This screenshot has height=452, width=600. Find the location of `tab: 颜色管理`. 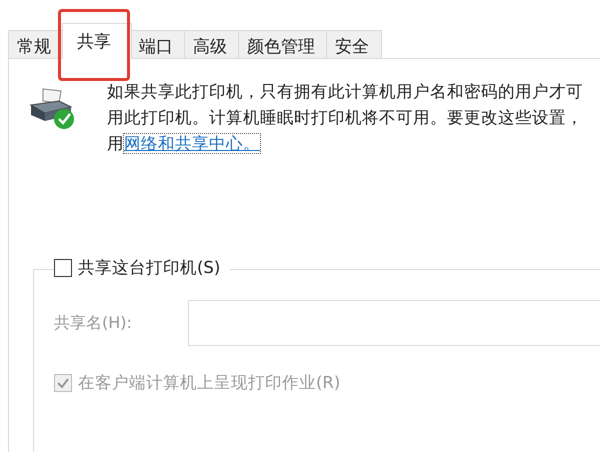

tab: 颜色管理 is located at coordinates (283, 44).